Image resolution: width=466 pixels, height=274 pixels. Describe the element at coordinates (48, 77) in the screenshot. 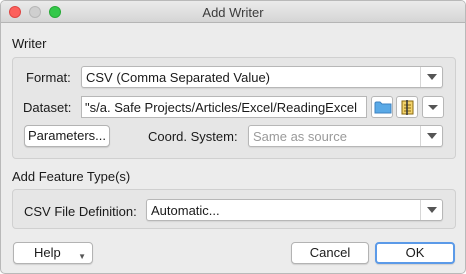

I see `format-label: Format:` at that location.